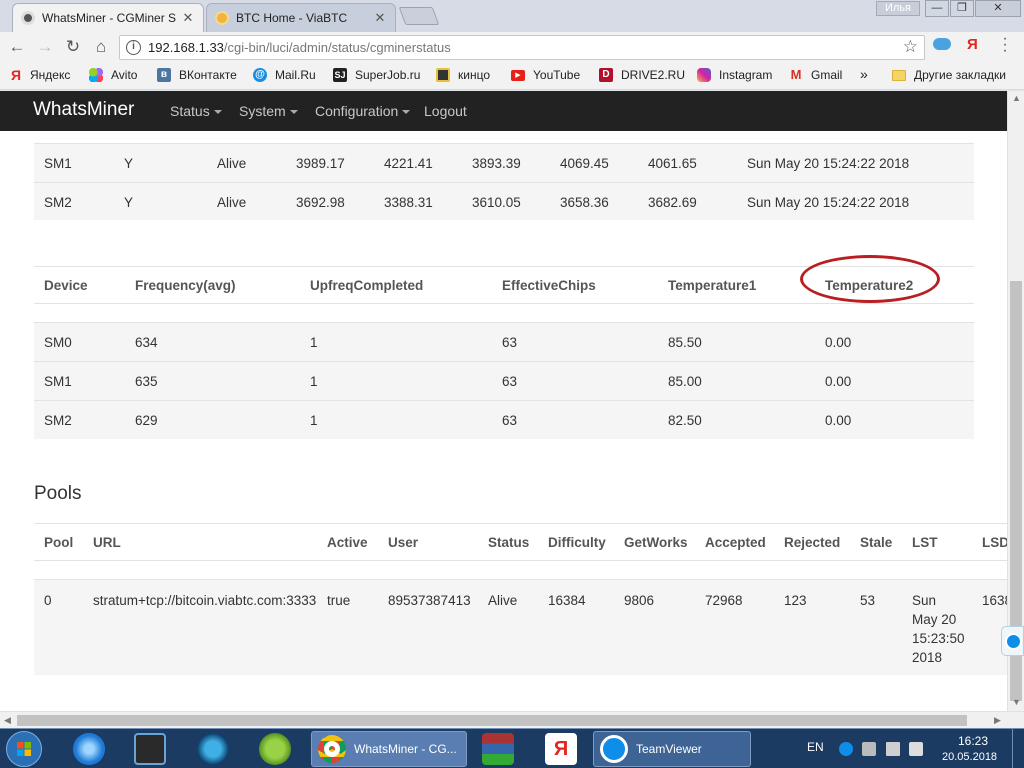 This screenshot has height=768, width=1024. Describe the element at coordinates (504, 419) in the screenshot. I see `table-row: SM2 629 1 63 82.50 0.00` at that location.